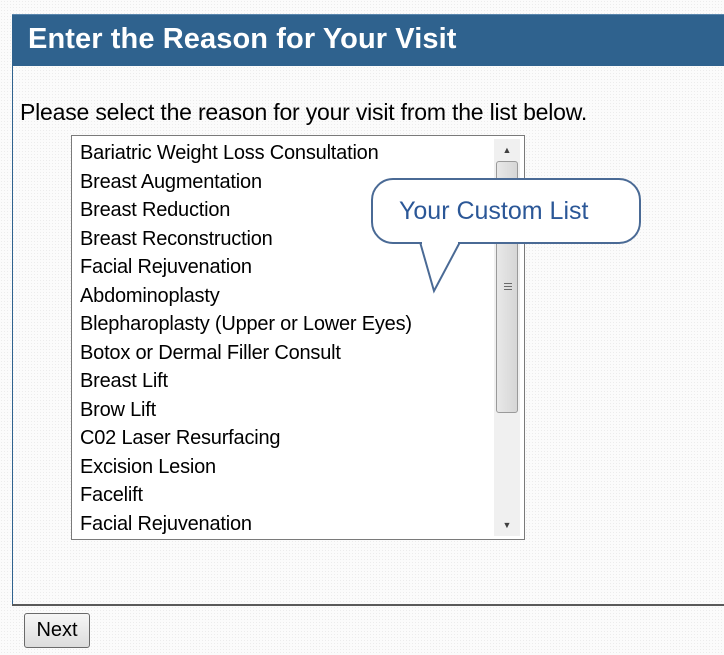 Image resolution: width=724 pixels, height=655 pixels. Describe the element at coordinates (507, 150) in the screenshot. I see `scroll-up-arrow-icon: ▲` at that location.